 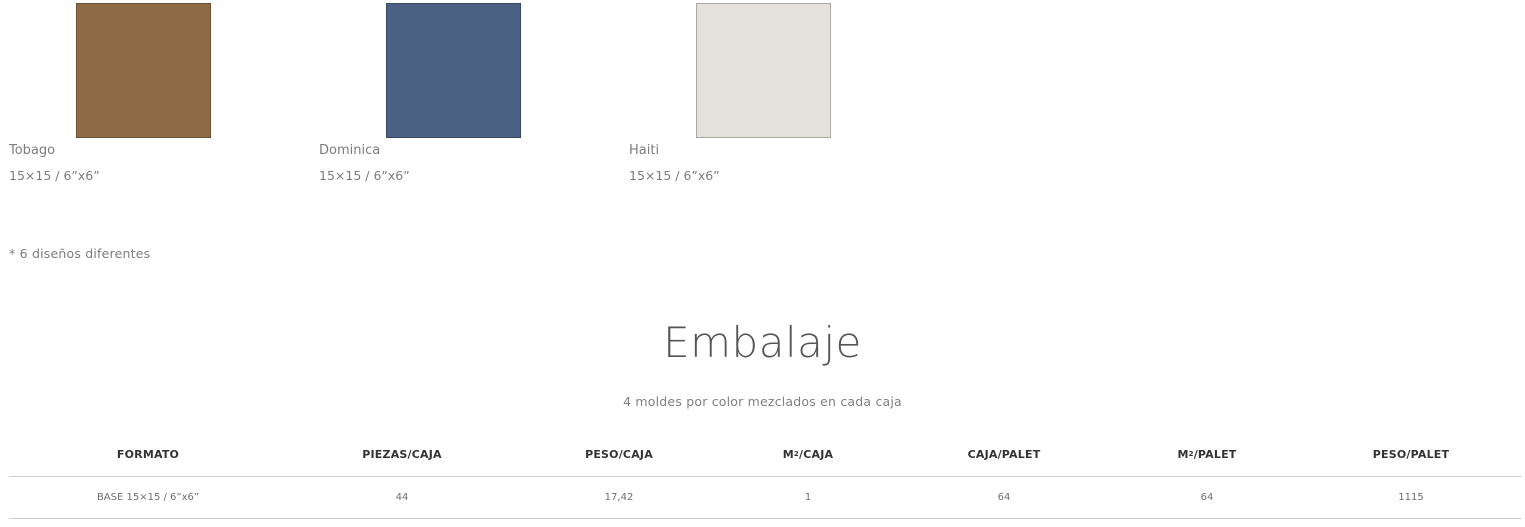 What do you see at coordinates (148, 454) in the screenshot?
I see `header-formato: FORMATO` at bounding box center [148, 454].